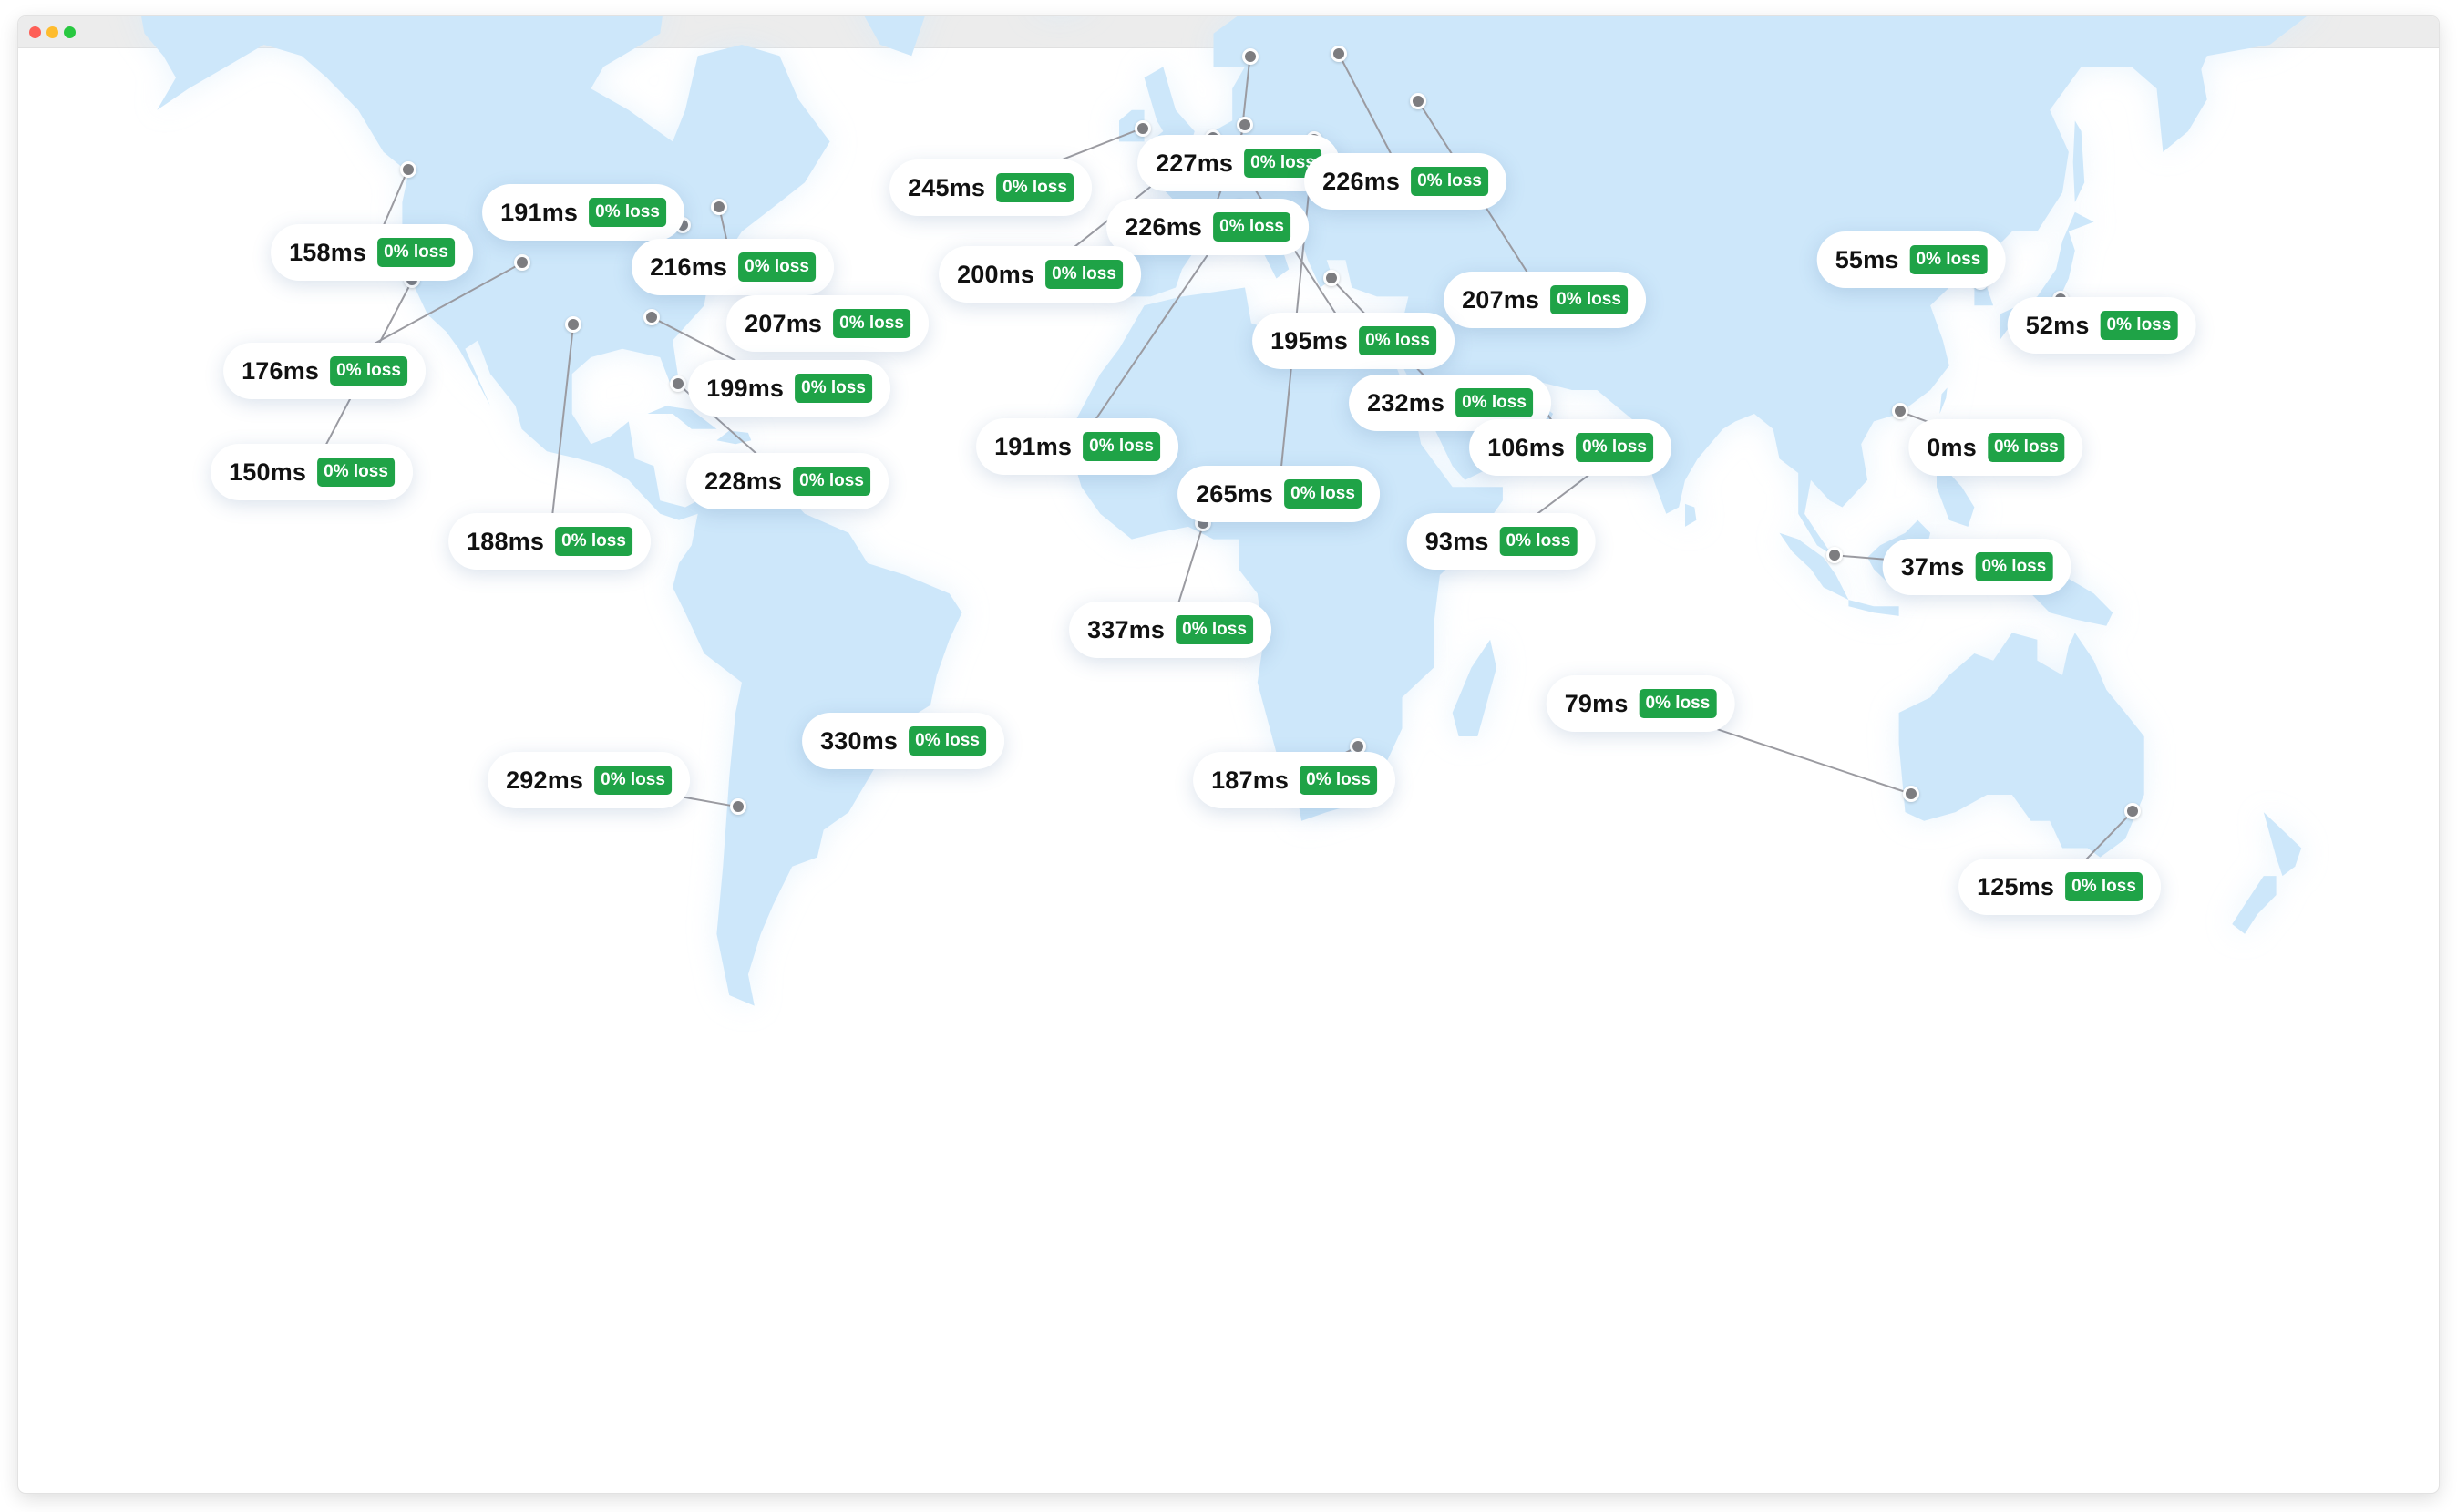  I want to click on latency-card: 199ms 0% loss, so click(789, 388).